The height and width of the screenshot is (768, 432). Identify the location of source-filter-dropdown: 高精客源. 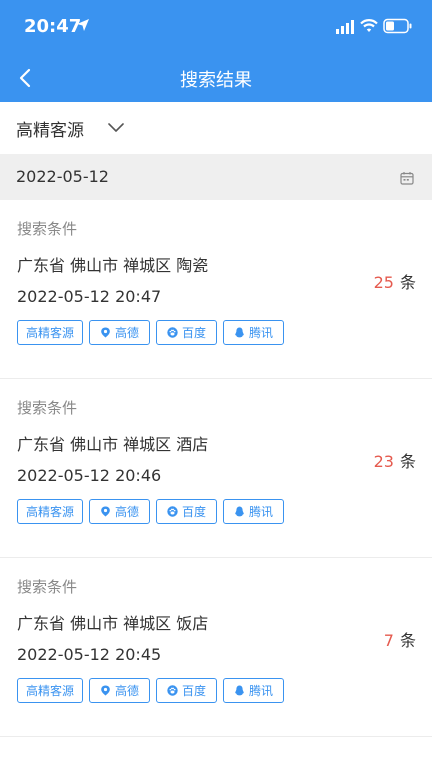
(216, 128).